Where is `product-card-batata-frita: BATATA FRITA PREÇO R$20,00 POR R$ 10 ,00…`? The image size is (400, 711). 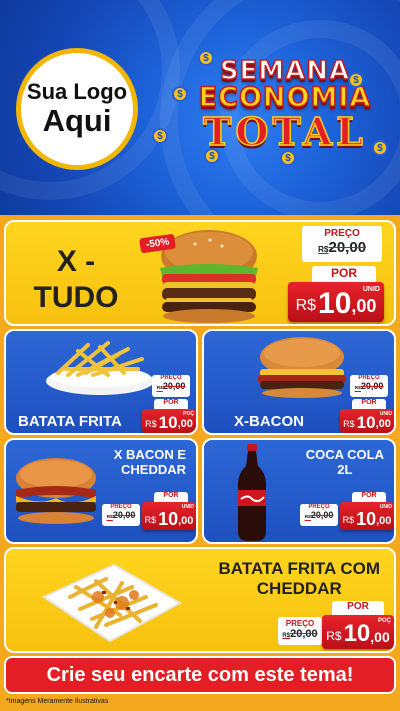
product-card-batata-frita: BATATA FRITA PREÇO R$20,00 POR R$ 10 ,00… is located at coordinates (101, 382).